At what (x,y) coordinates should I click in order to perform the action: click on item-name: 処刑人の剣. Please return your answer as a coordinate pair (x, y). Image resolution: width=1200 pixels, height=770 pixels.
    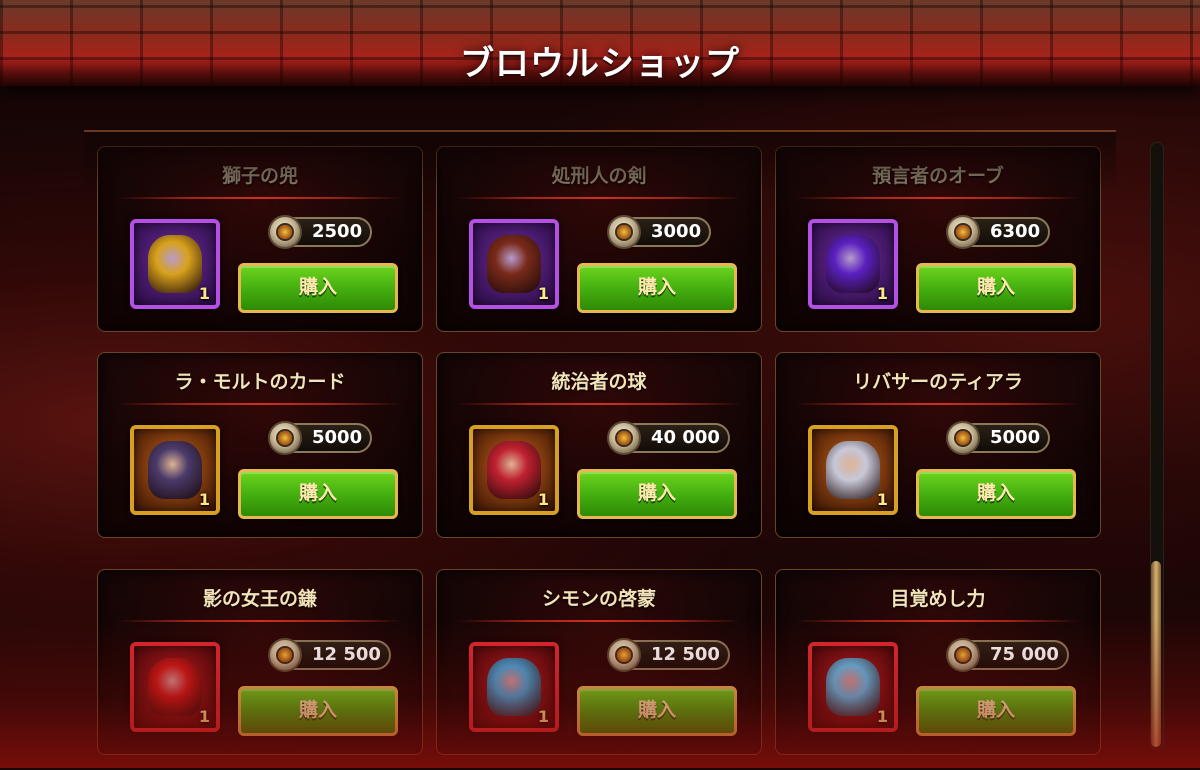
    Looking at the image, I should click on (599, 176).